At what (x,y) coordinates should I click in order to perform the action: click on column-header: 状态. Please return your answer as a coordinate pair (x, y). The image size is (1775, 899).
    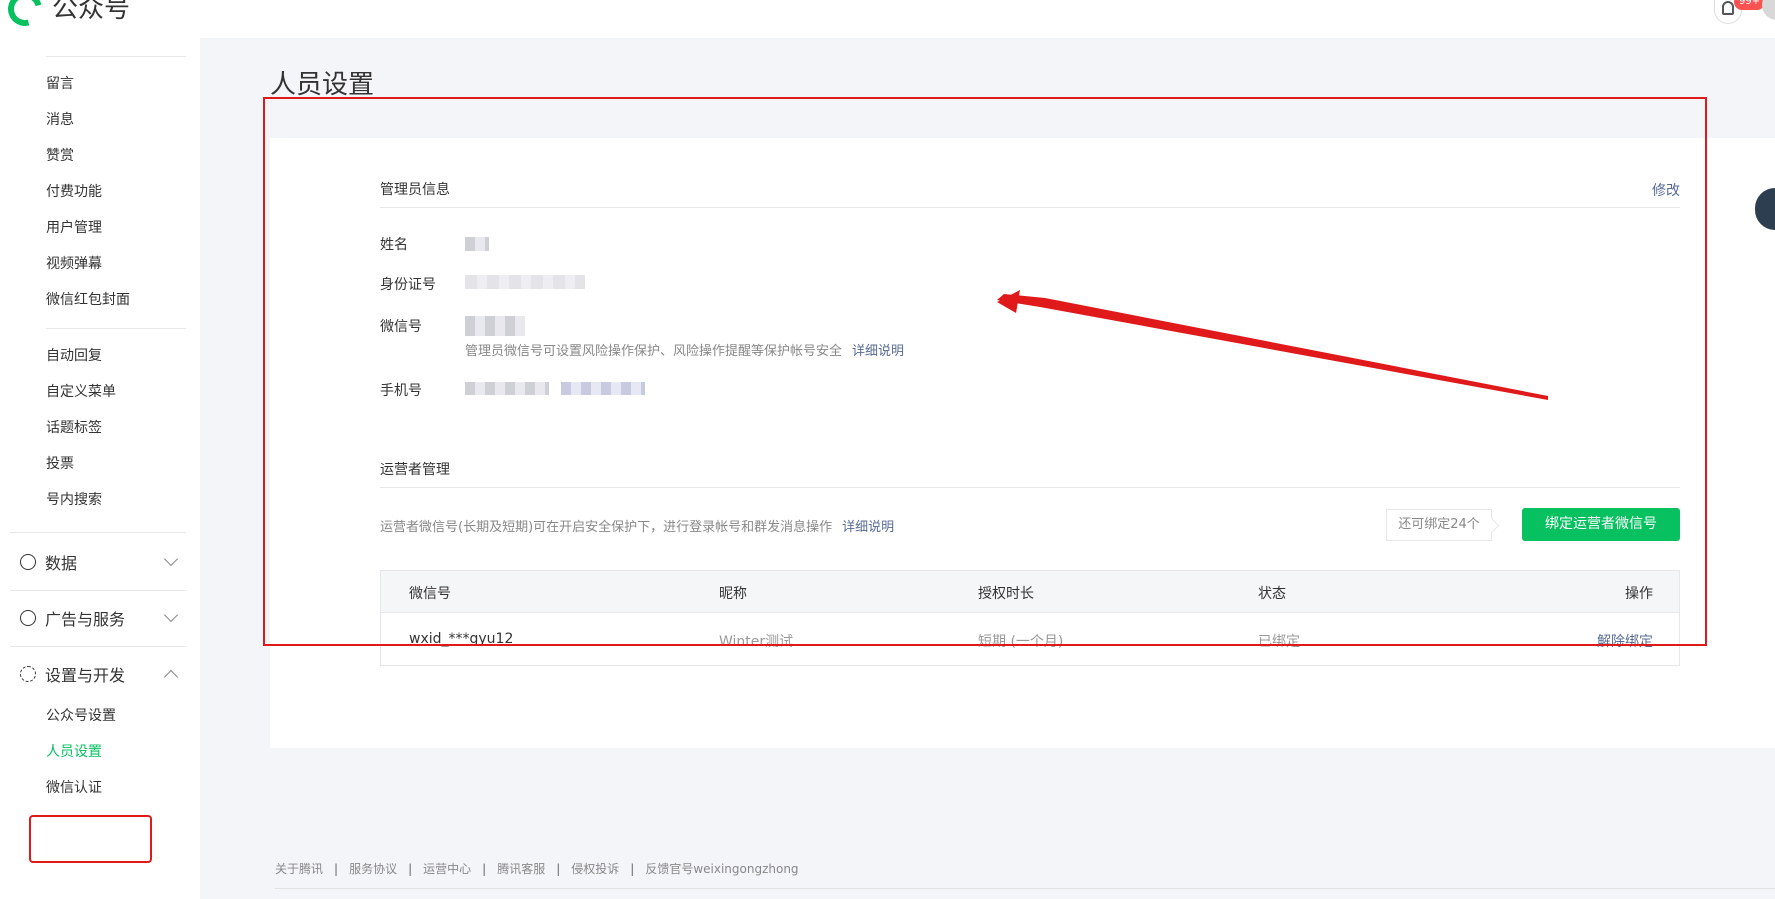
    Looking at the image, I should click on (1272, 594).